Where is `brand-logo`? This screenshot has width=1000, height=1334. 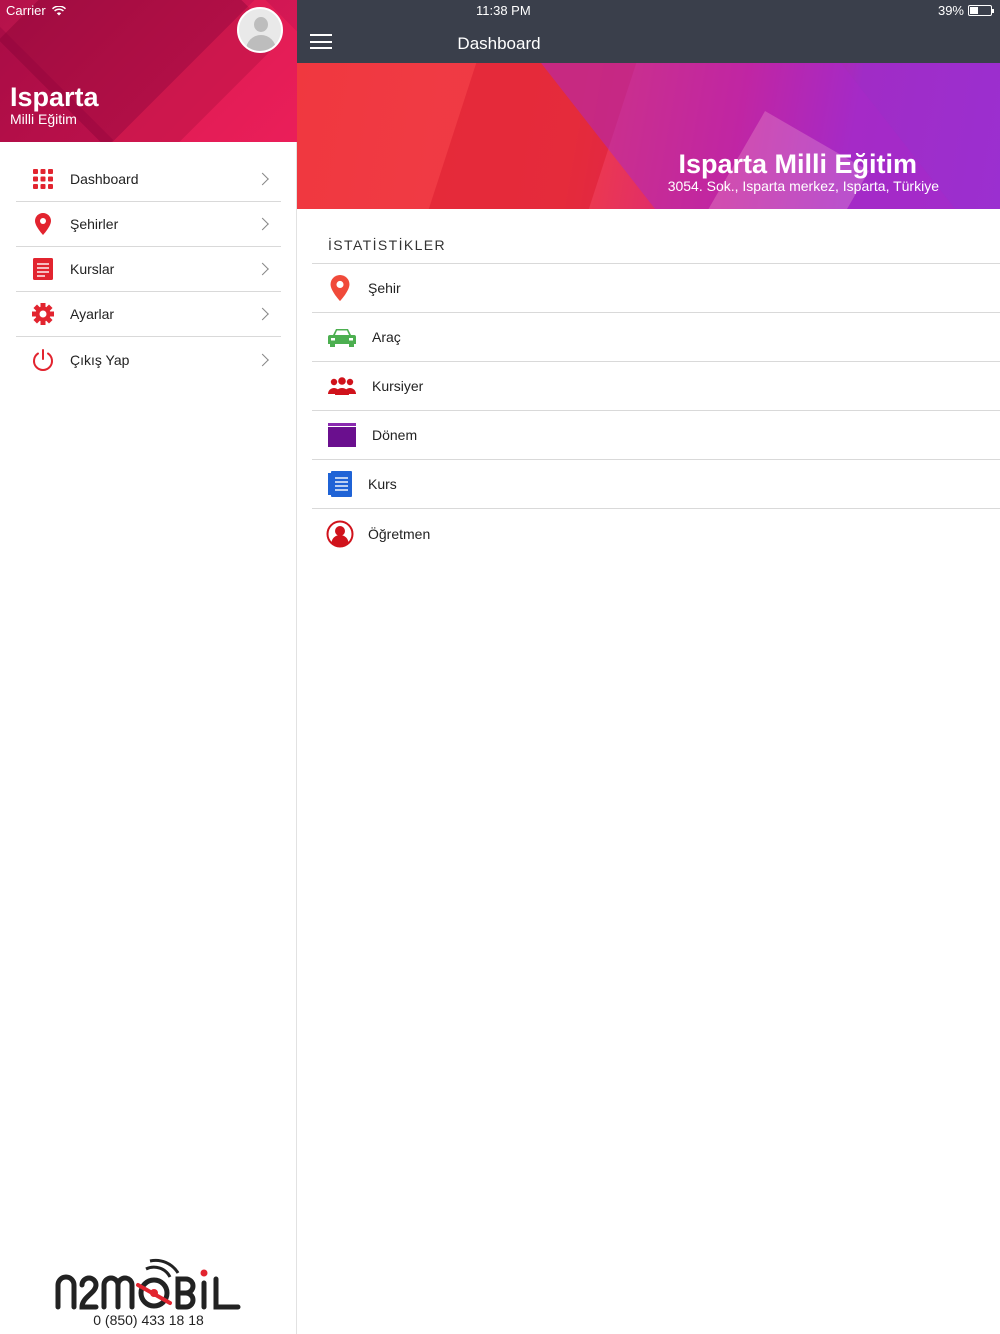
brand-logo is located at coordinates (149, 1283).